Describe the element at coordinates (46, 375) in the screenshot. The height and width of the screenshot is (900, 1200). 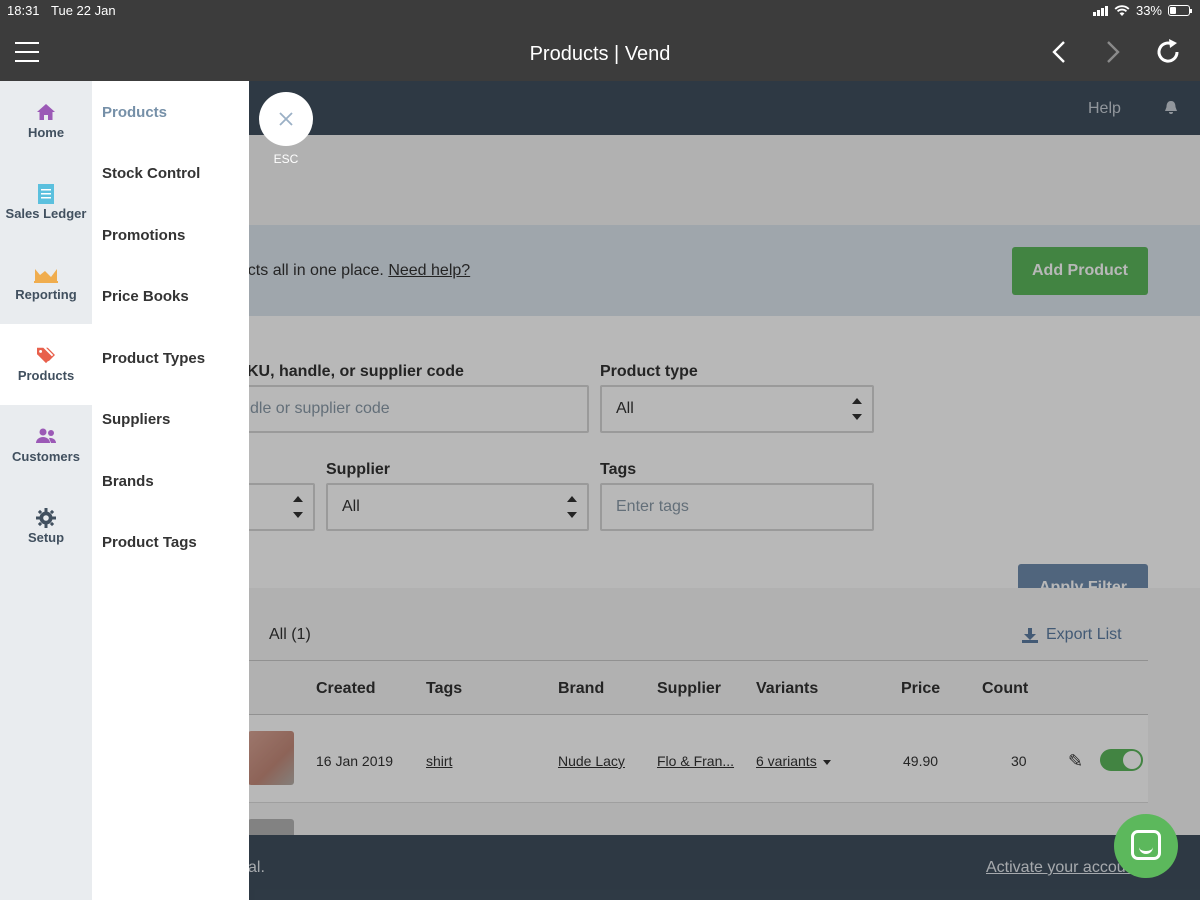
I see `rail-label-products: Products` at that location.